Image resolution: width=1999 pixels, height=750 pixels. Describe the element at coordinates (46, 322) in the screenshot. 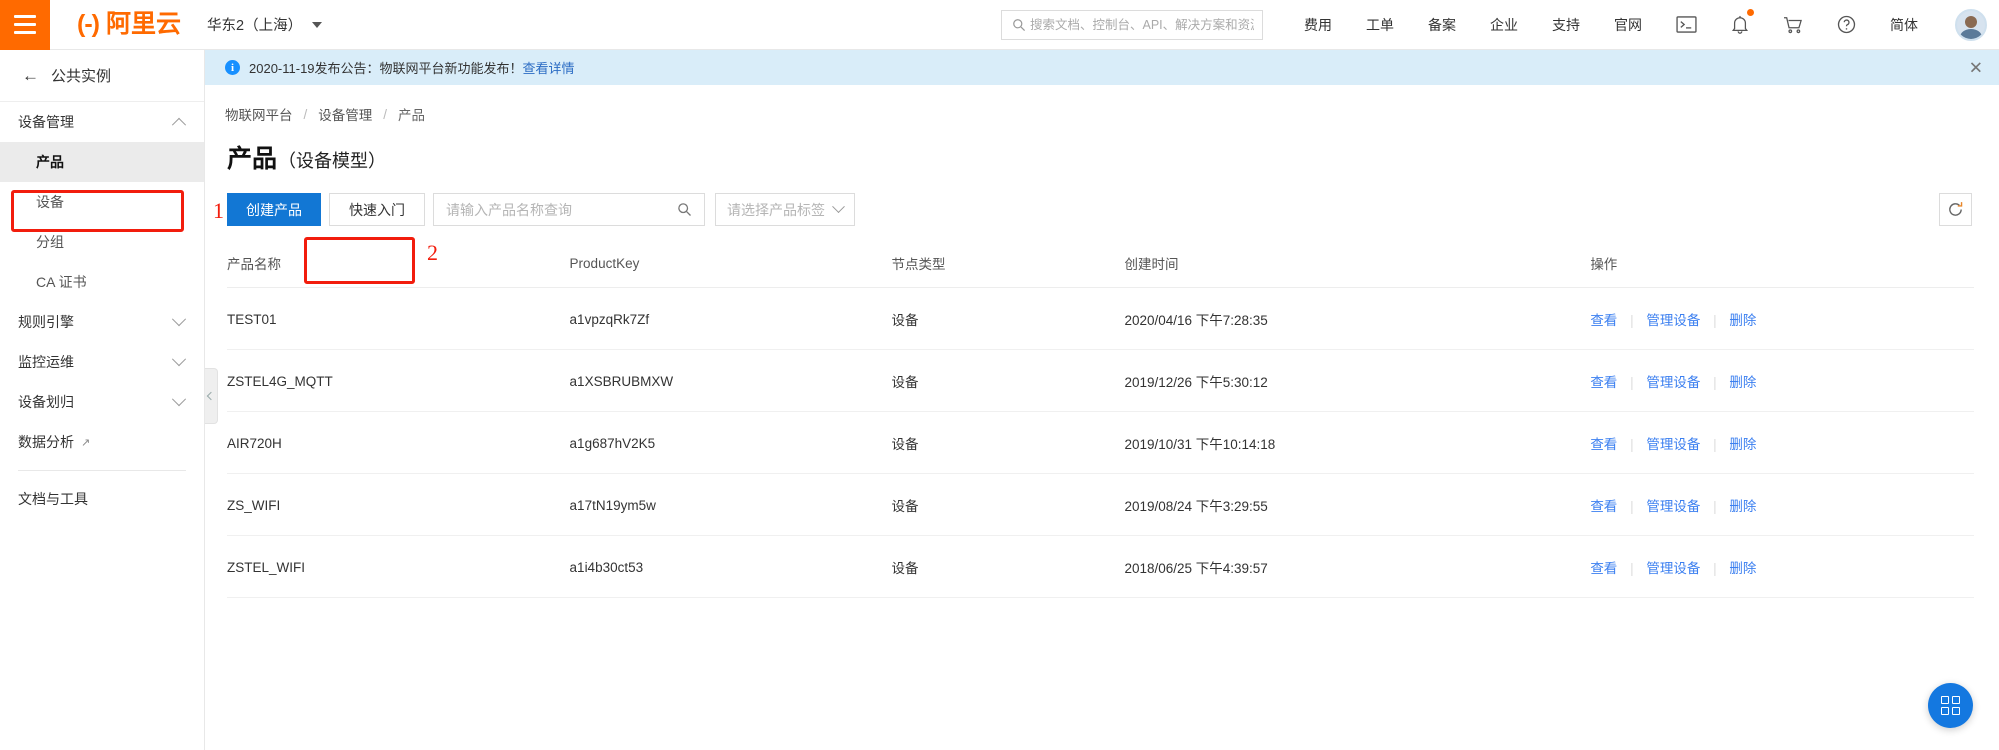

I see `sidebar-group-label: 规则引擎` at that location.